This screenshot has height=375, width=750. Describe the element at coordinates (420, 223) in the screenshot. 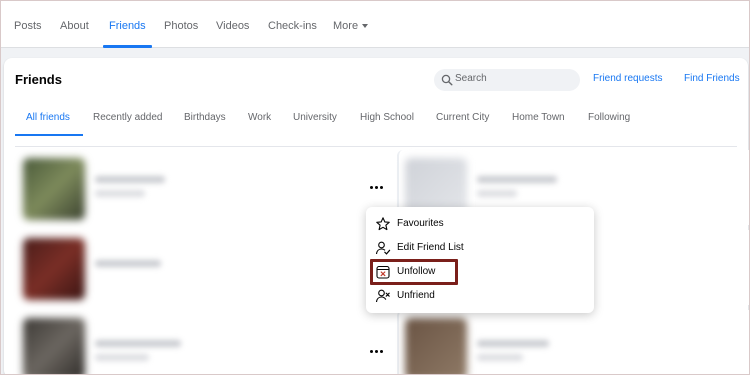

I see `menu-item-label: Favourites` at that location.